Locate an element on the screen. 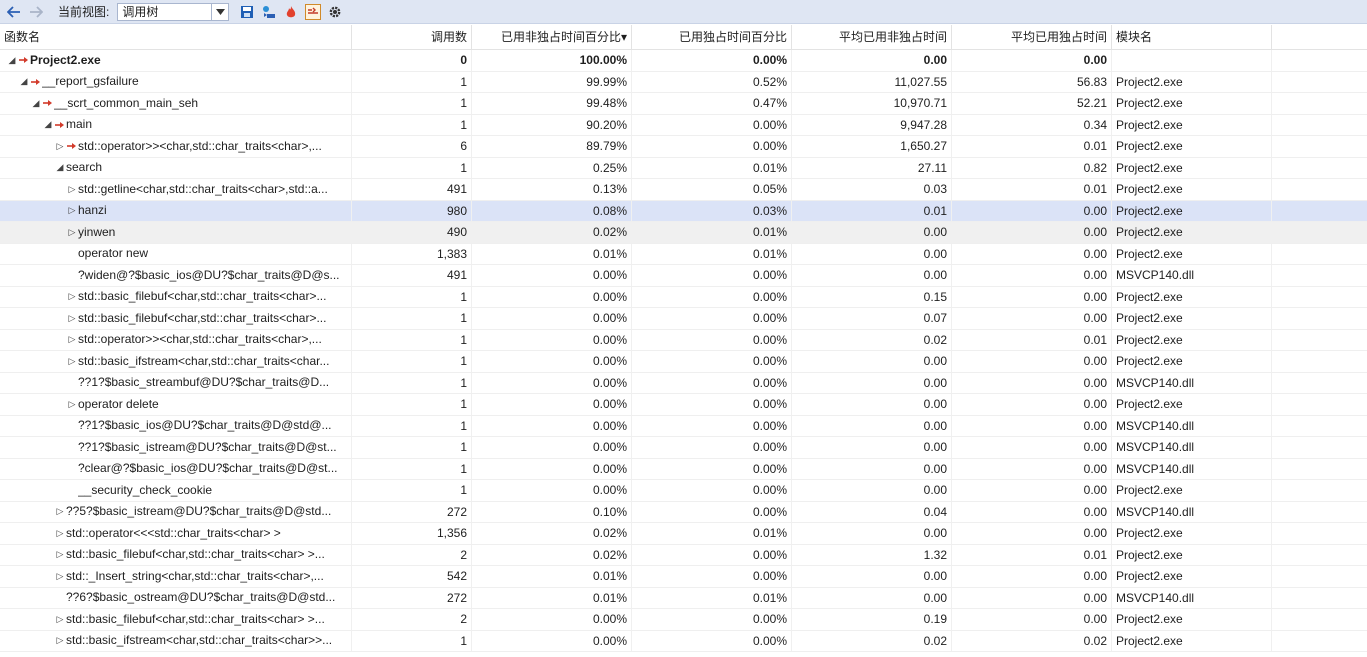 The width and height of the screenshot is (1367, 657). avg-inclusive-cell: 10,970.71 is located at coordinates (872, 103).